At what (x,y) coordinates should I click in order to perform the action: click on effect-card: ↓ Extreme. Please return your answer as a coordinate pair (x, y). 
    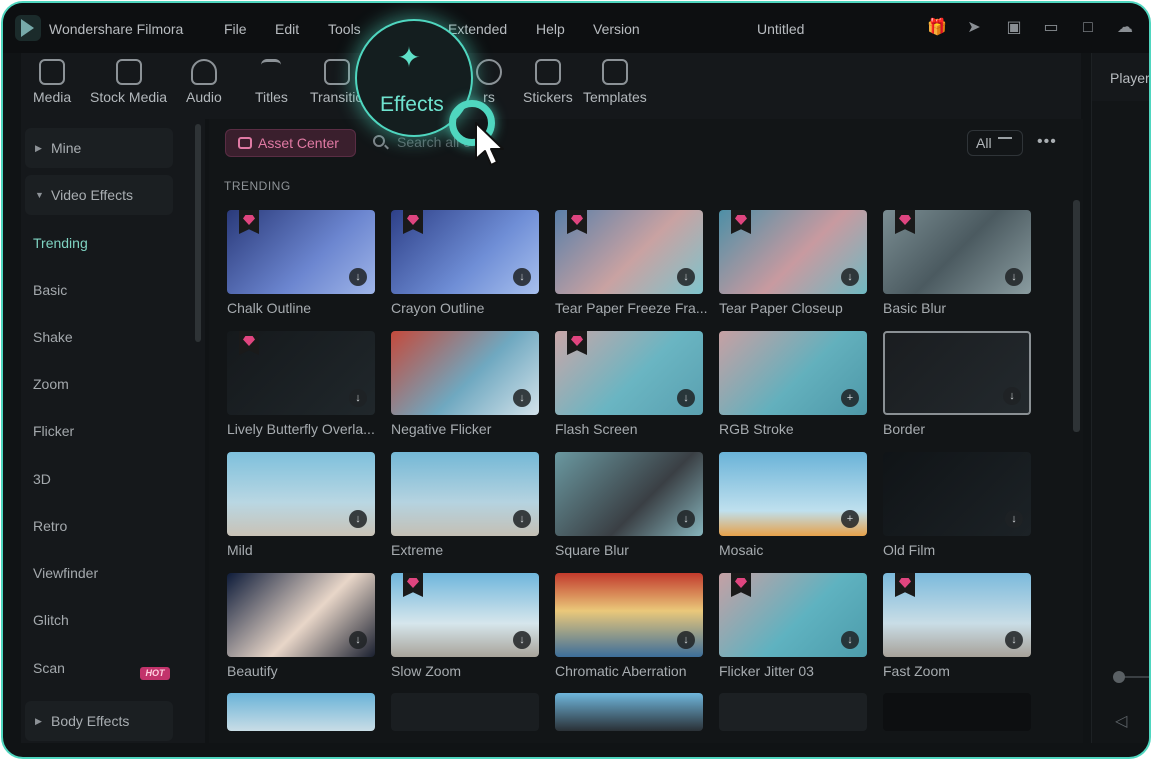
    Looking at the image, I should click on (465, 505).